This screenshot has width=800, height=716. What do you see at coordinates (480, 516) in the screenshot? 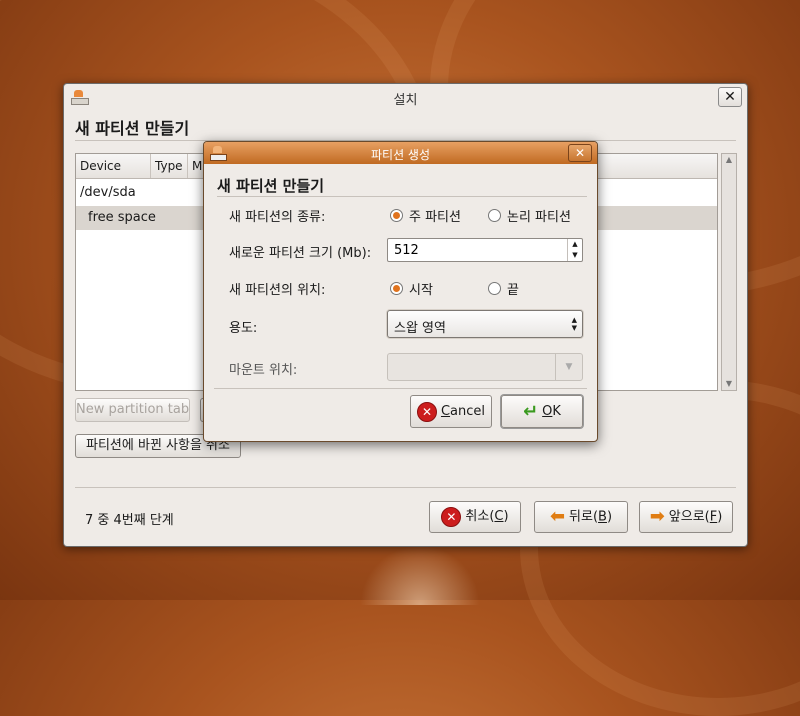
I see `cancel-label: 취소(` at bounding box center [480, 516].